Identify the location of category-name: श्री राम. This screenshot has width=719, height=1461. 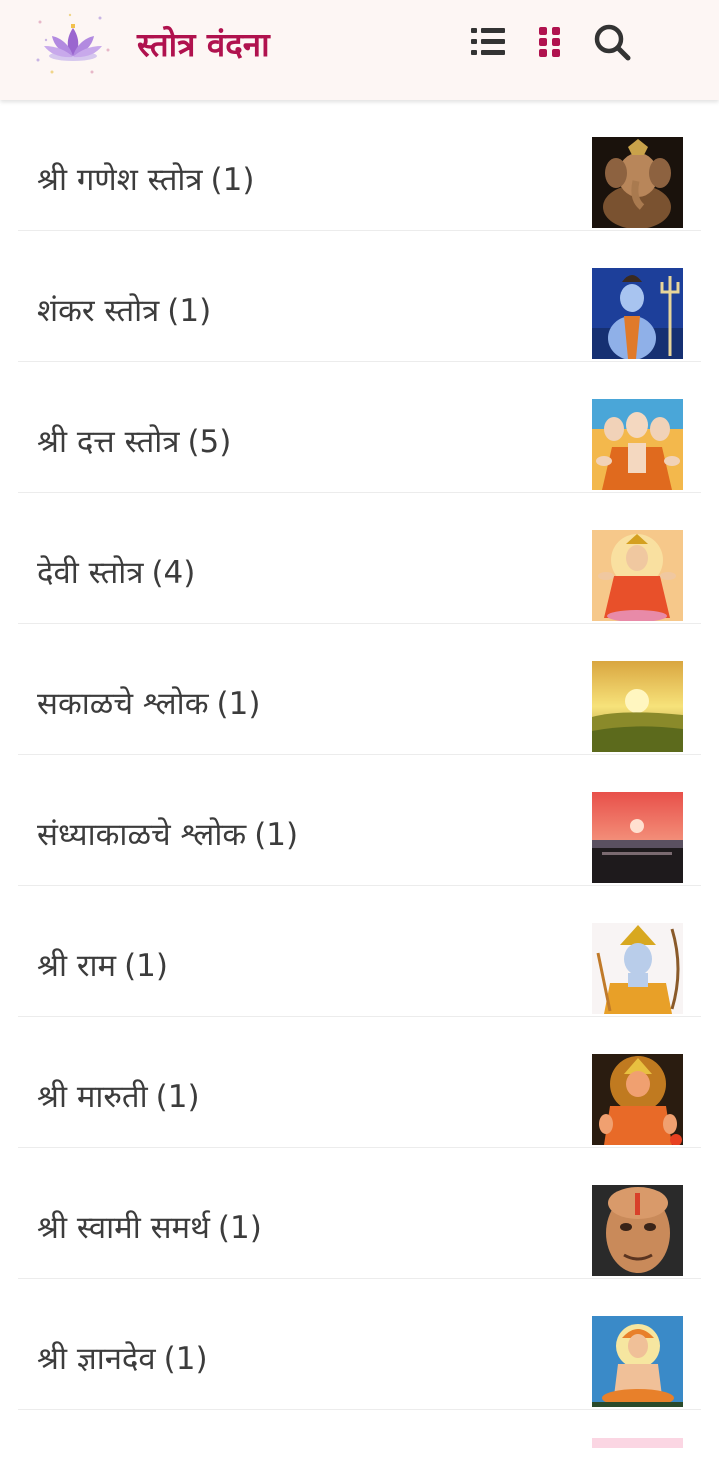
(77, 966).